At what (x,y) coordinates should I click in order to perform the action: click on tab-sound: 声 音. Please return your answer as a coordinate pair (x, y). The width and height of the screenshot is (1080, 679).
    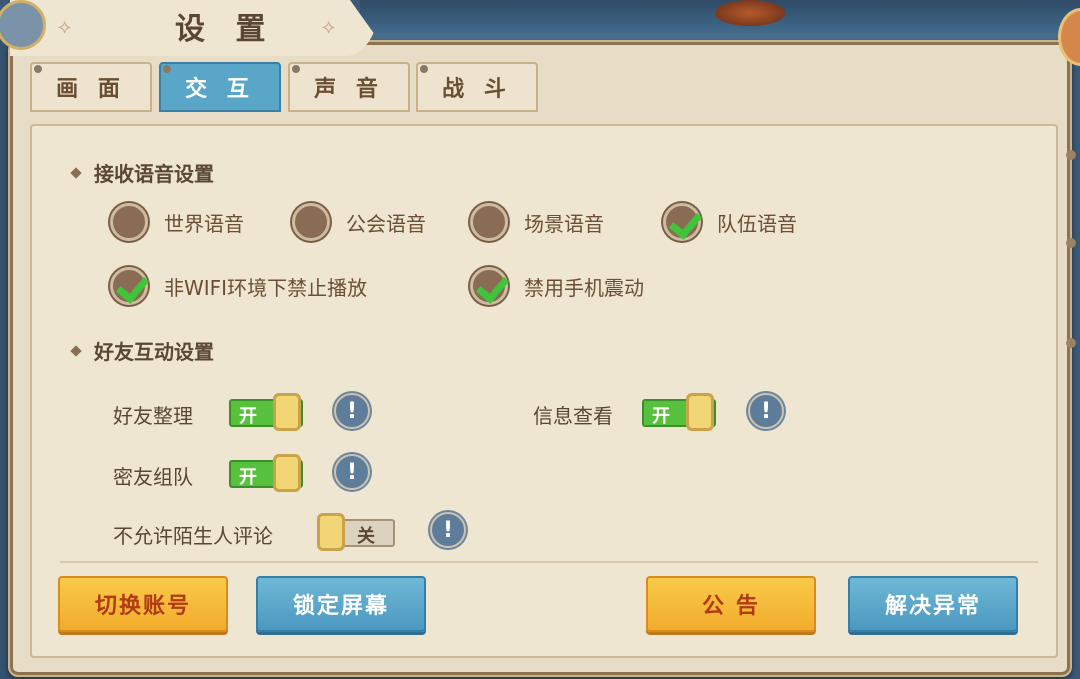
    Looking at the image, I should click on (349, 87).